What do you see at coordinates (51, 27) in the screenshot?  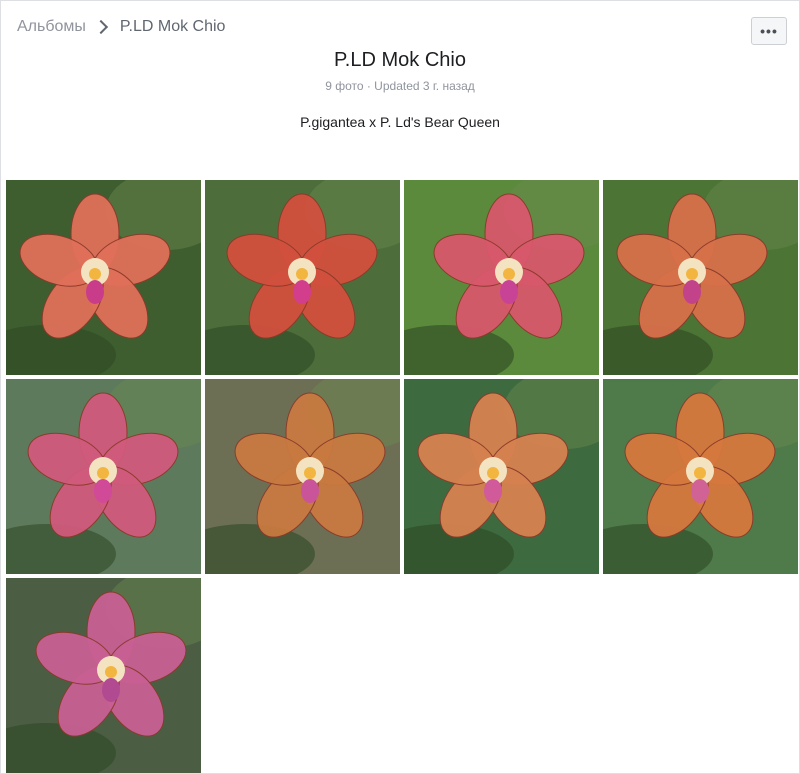 I see `breadcrumb-albums-link: Альбомы` at bounding box center [51, 27].